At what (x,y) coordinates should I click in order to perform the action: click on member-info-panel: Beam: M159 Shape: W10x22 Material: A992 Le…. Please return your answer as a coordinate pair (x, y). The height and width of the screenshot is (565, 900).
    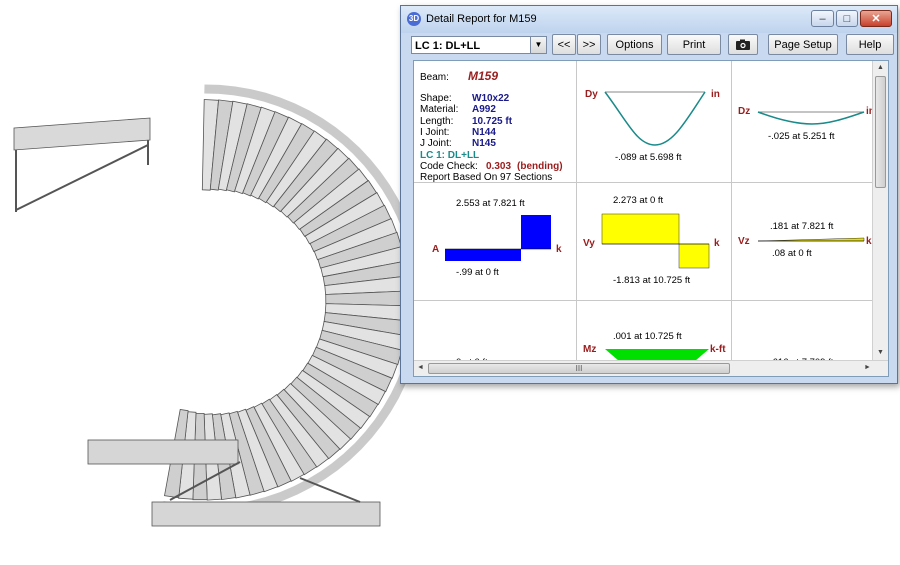
    Looking at the image, I should click on (495, 122).